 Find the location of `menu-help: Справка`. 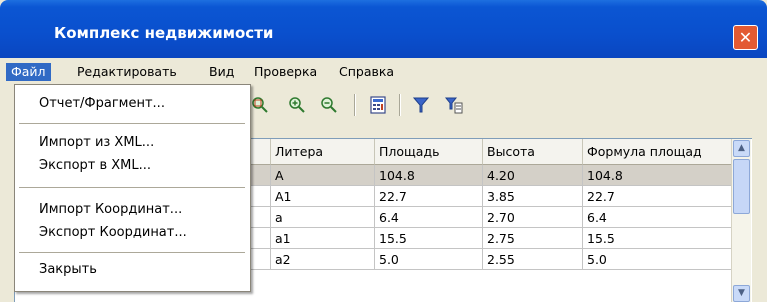

menu-help: Справка is located at coordinates (366, 72).